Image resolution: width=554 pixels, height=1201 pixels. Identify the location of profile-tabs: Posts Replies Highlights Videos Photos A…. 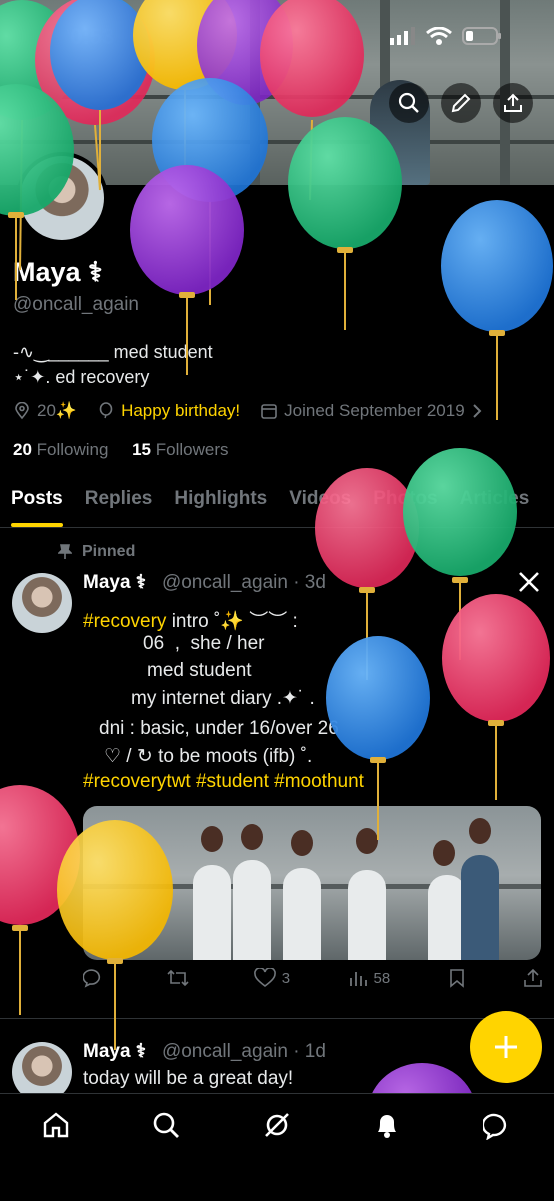
(277, 499).